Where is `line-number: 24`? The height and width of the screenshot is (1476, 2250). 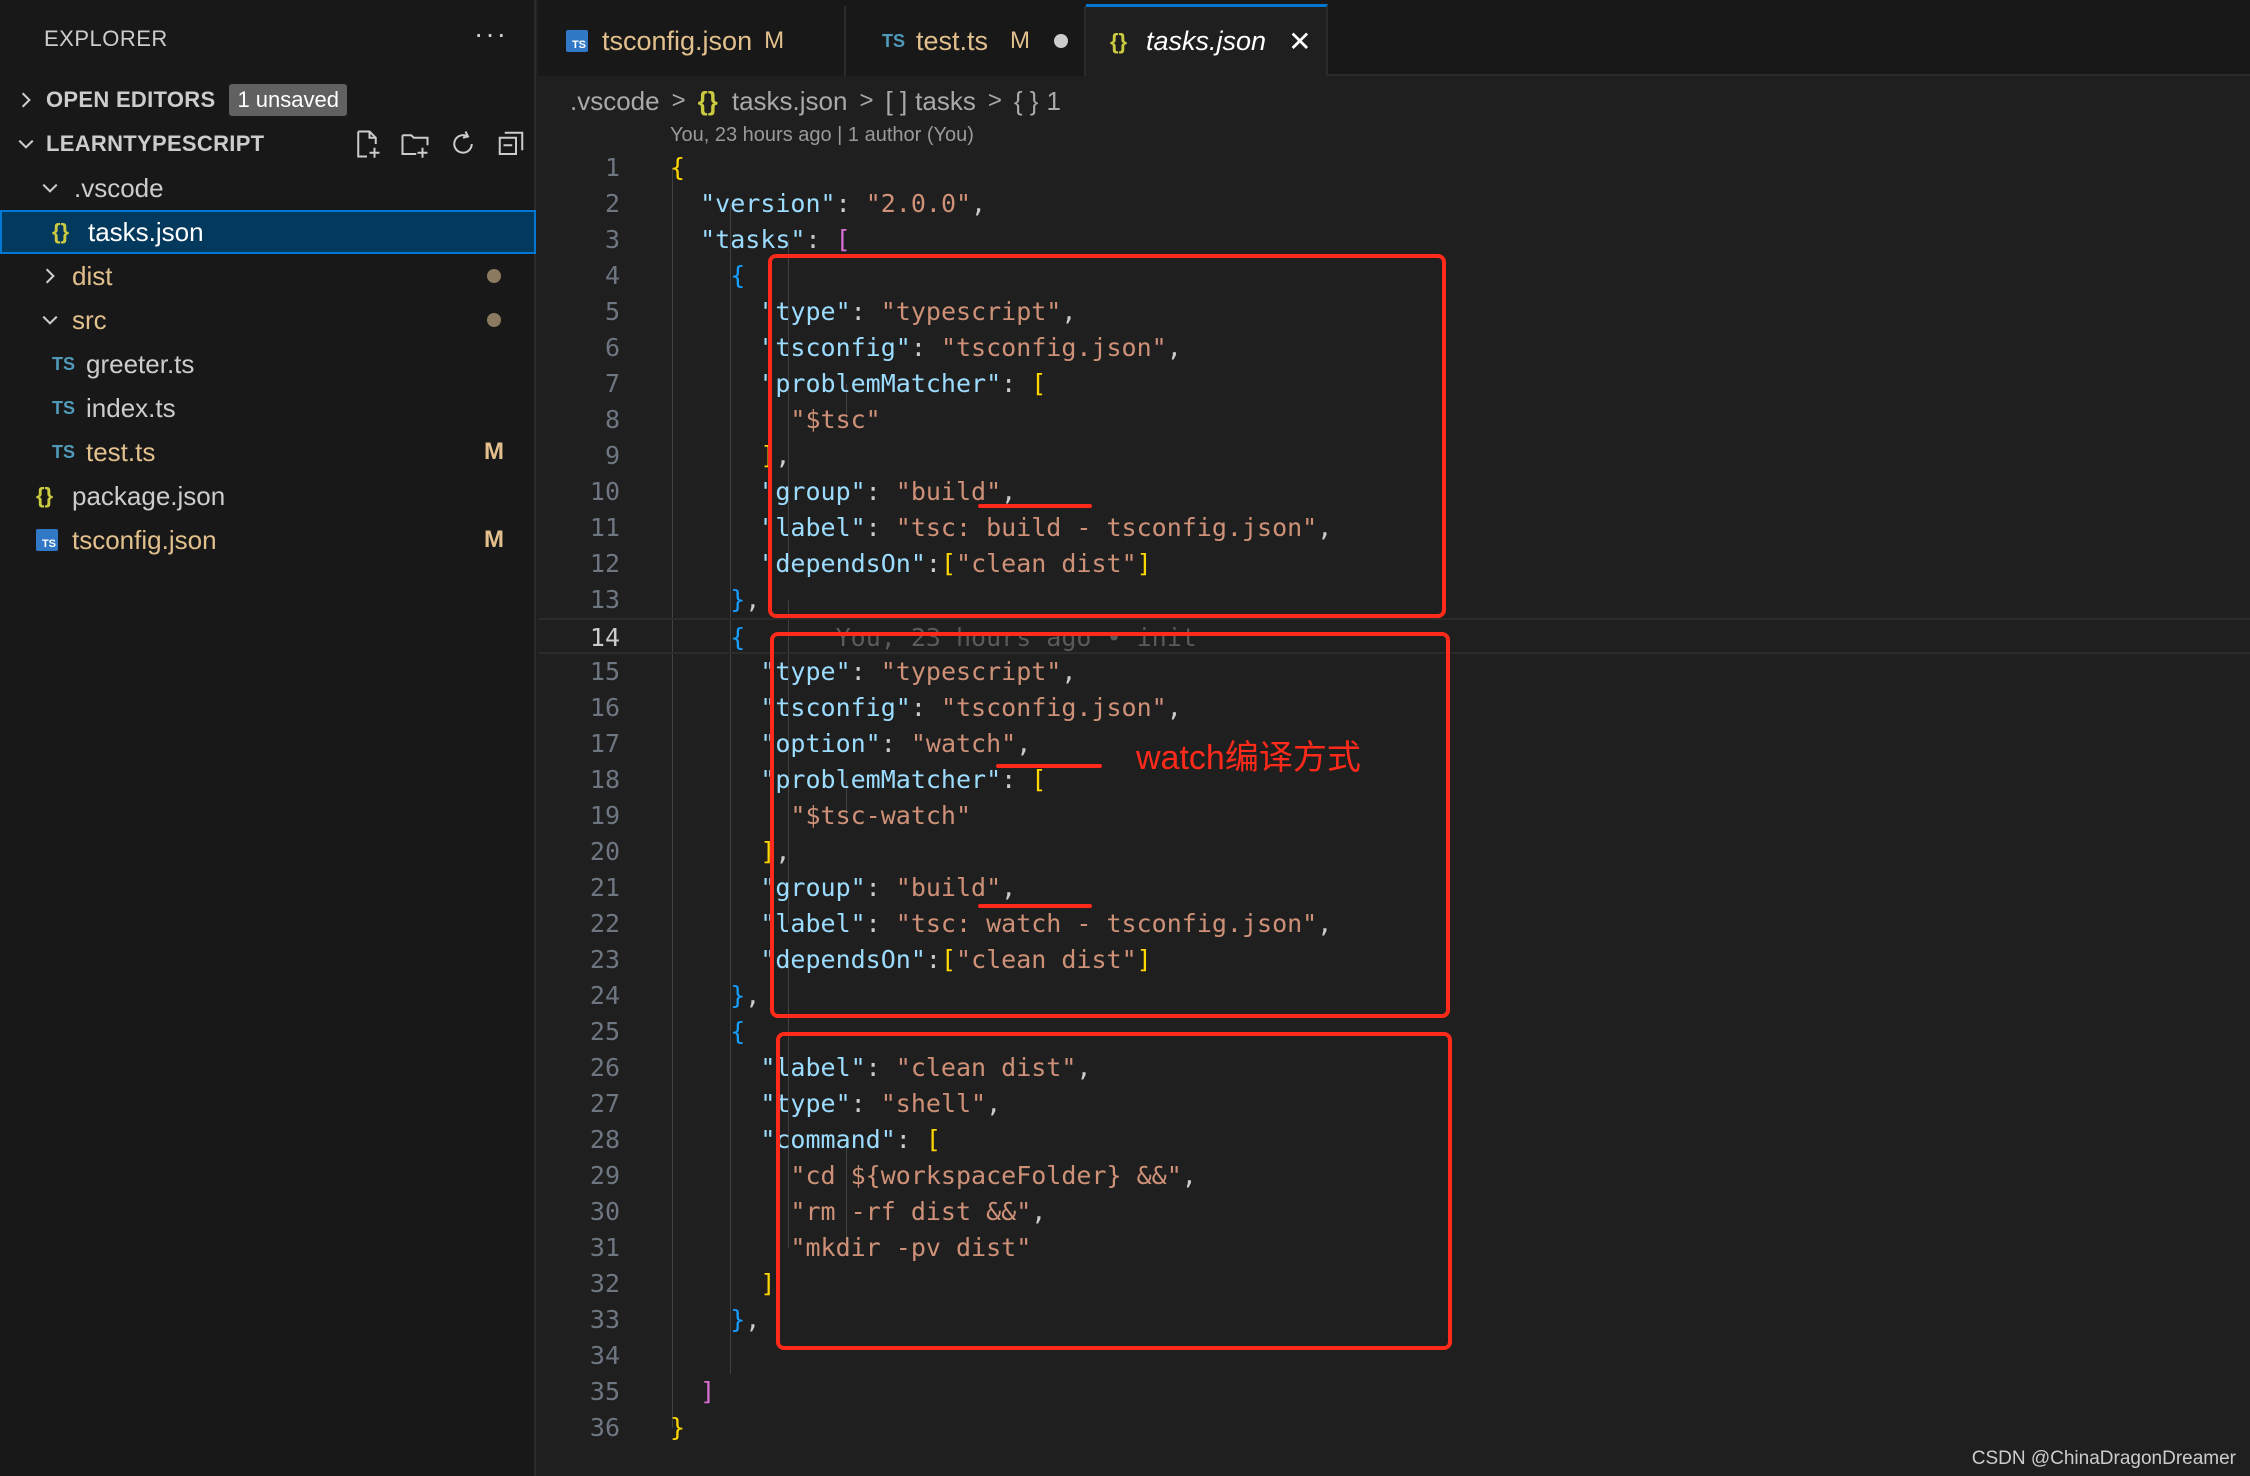 line-number: 24 is located at coordinates (604, 995).